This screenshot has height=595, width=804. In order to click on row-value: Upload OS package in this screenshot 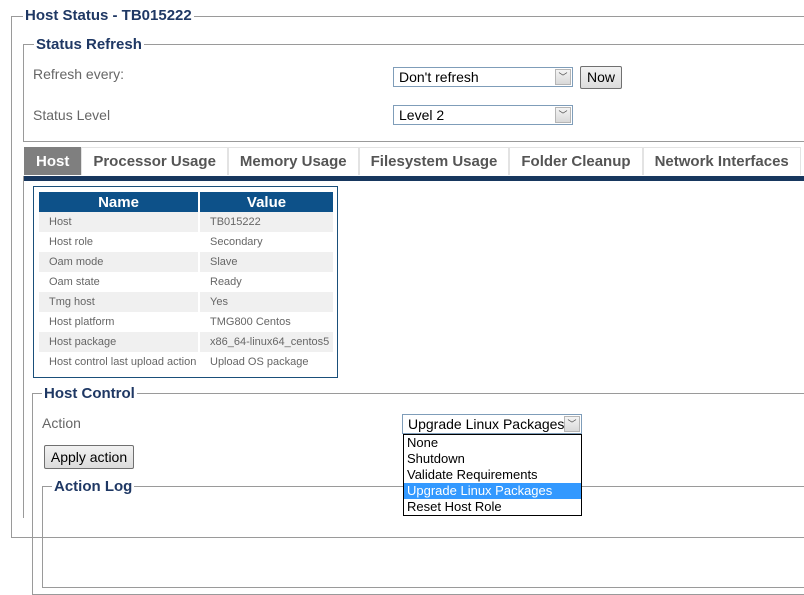, I will do `click(259, 362)`.